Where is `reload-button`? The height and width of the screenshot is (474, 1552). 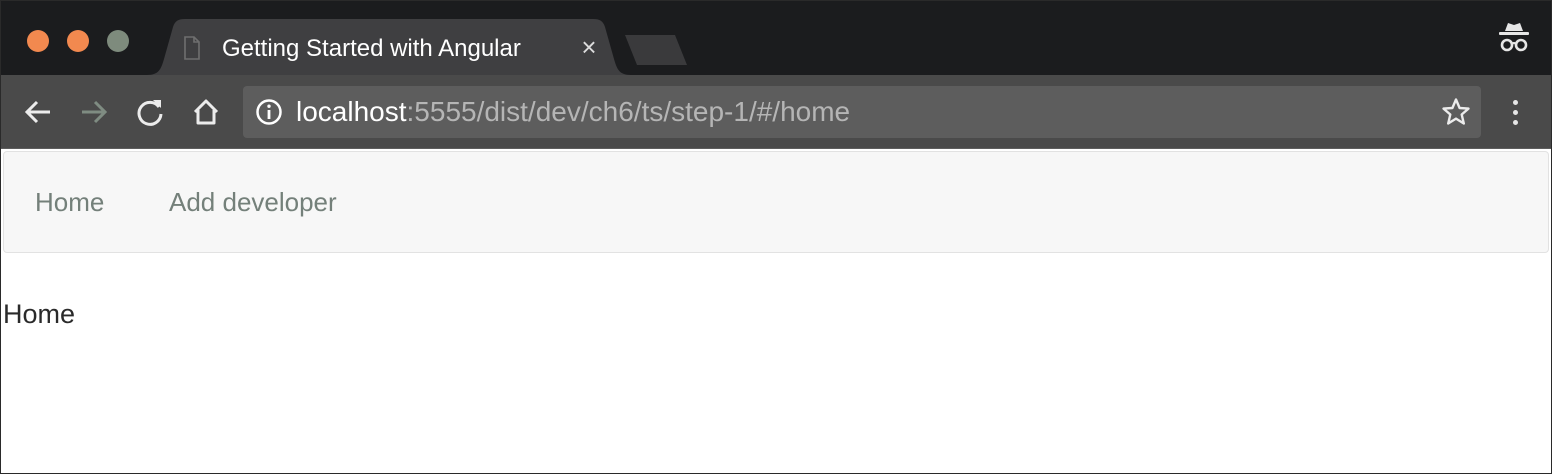
reload-button is located at coordinates (150, 112).